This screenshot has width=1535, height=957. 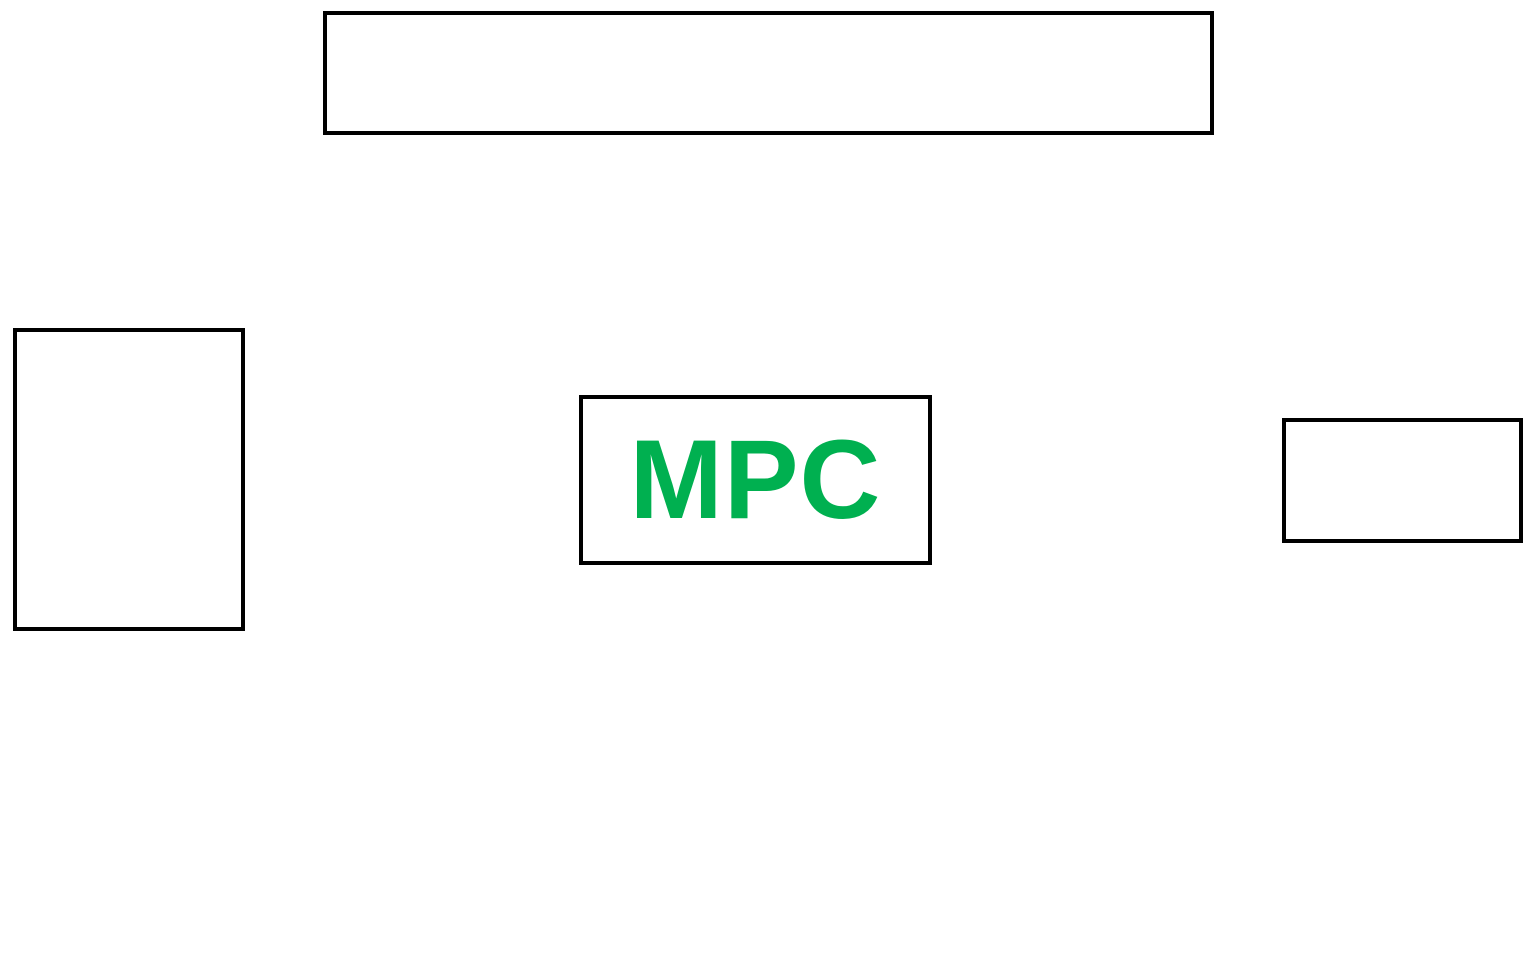 I want to click on top-block, so click(x=768, y=73).